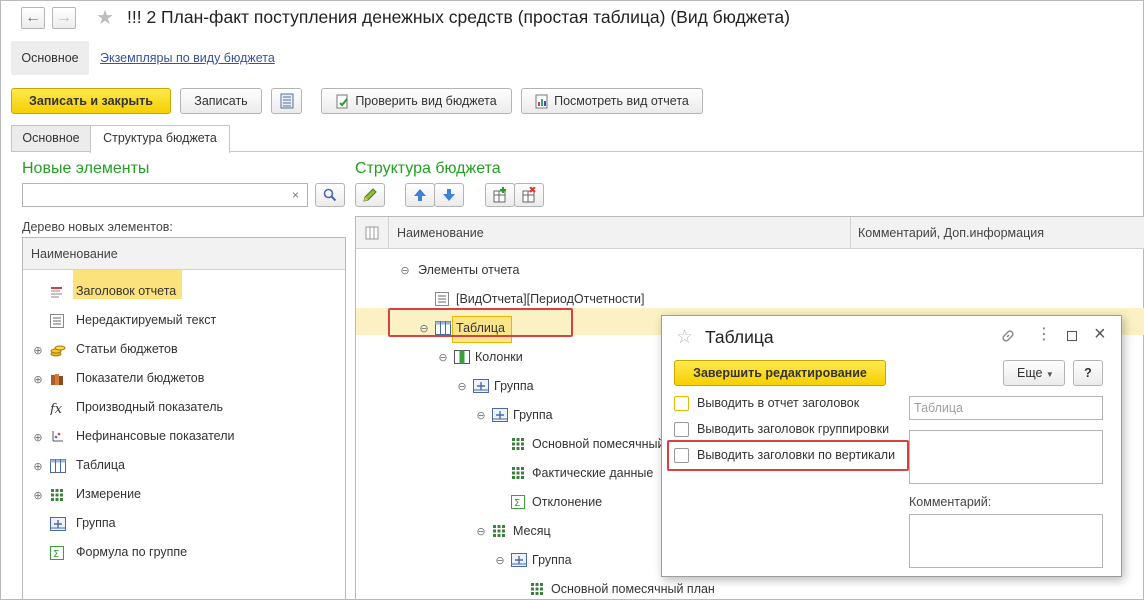 This screenshot has height=600, width=1144. Describe the element at coordinates (149, 407) in the screenshot. I see `tree-item-label: Производный показатель` at that location.